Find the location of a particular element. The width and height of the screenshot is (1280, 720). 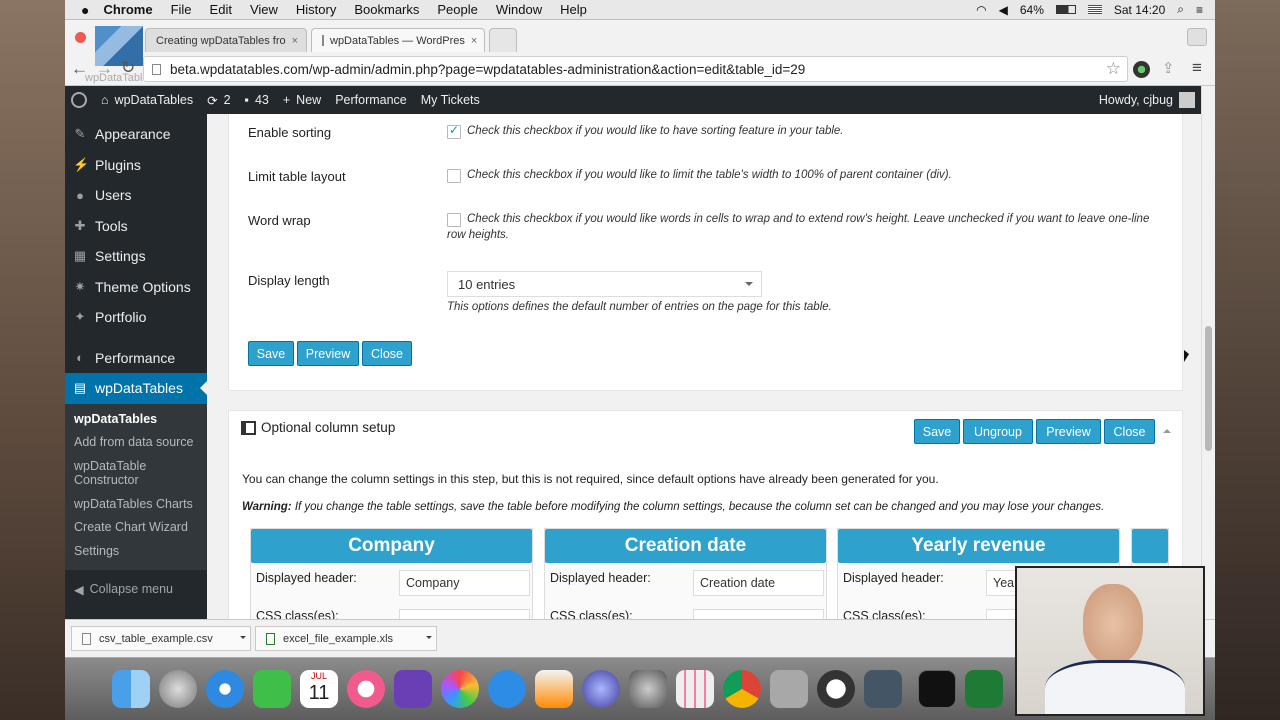

clock: Sat 14:20 is located at coordinates (1139, 10).